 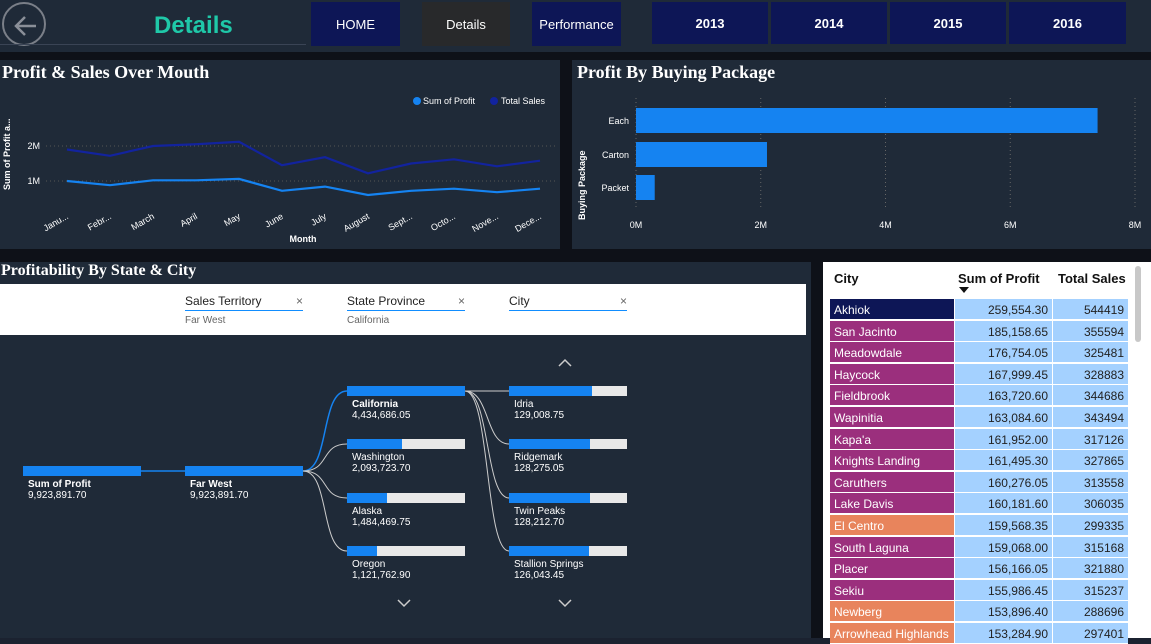 I want to click on cell-sales: 299335, so click(x=1090, y=525).